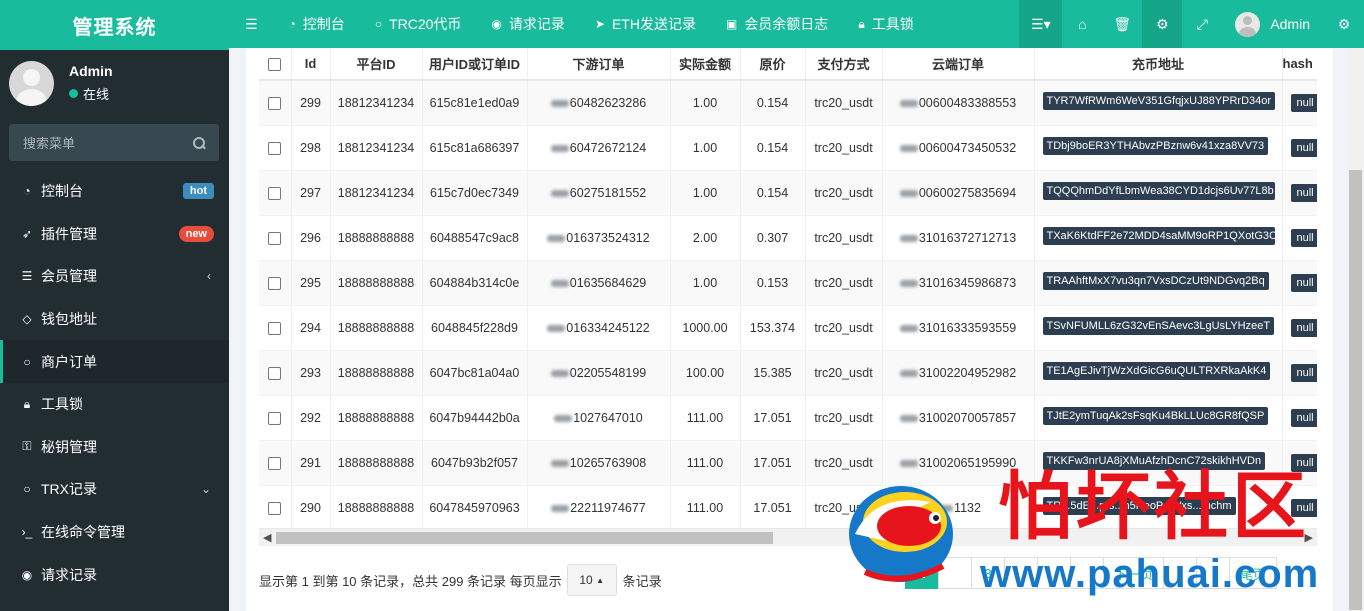 The width and height of the screenshot is (1364, 611). I want to click on table-cell: 299, so click(311, 103).